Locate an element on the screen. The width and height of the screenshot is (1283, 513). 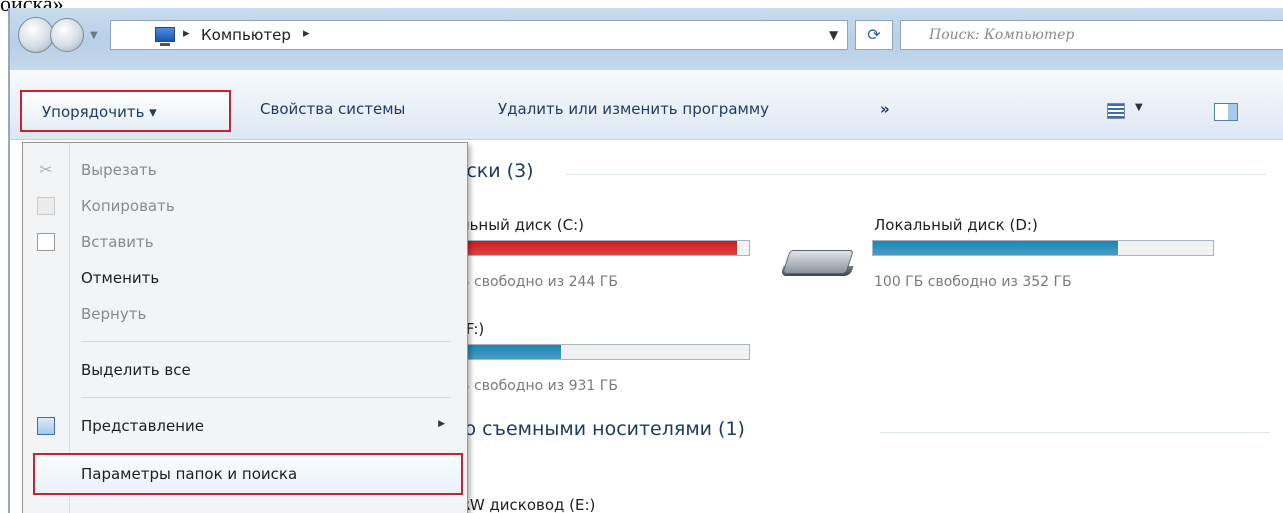
menu-item-label: Копировать is located at coordinates (128, 206).